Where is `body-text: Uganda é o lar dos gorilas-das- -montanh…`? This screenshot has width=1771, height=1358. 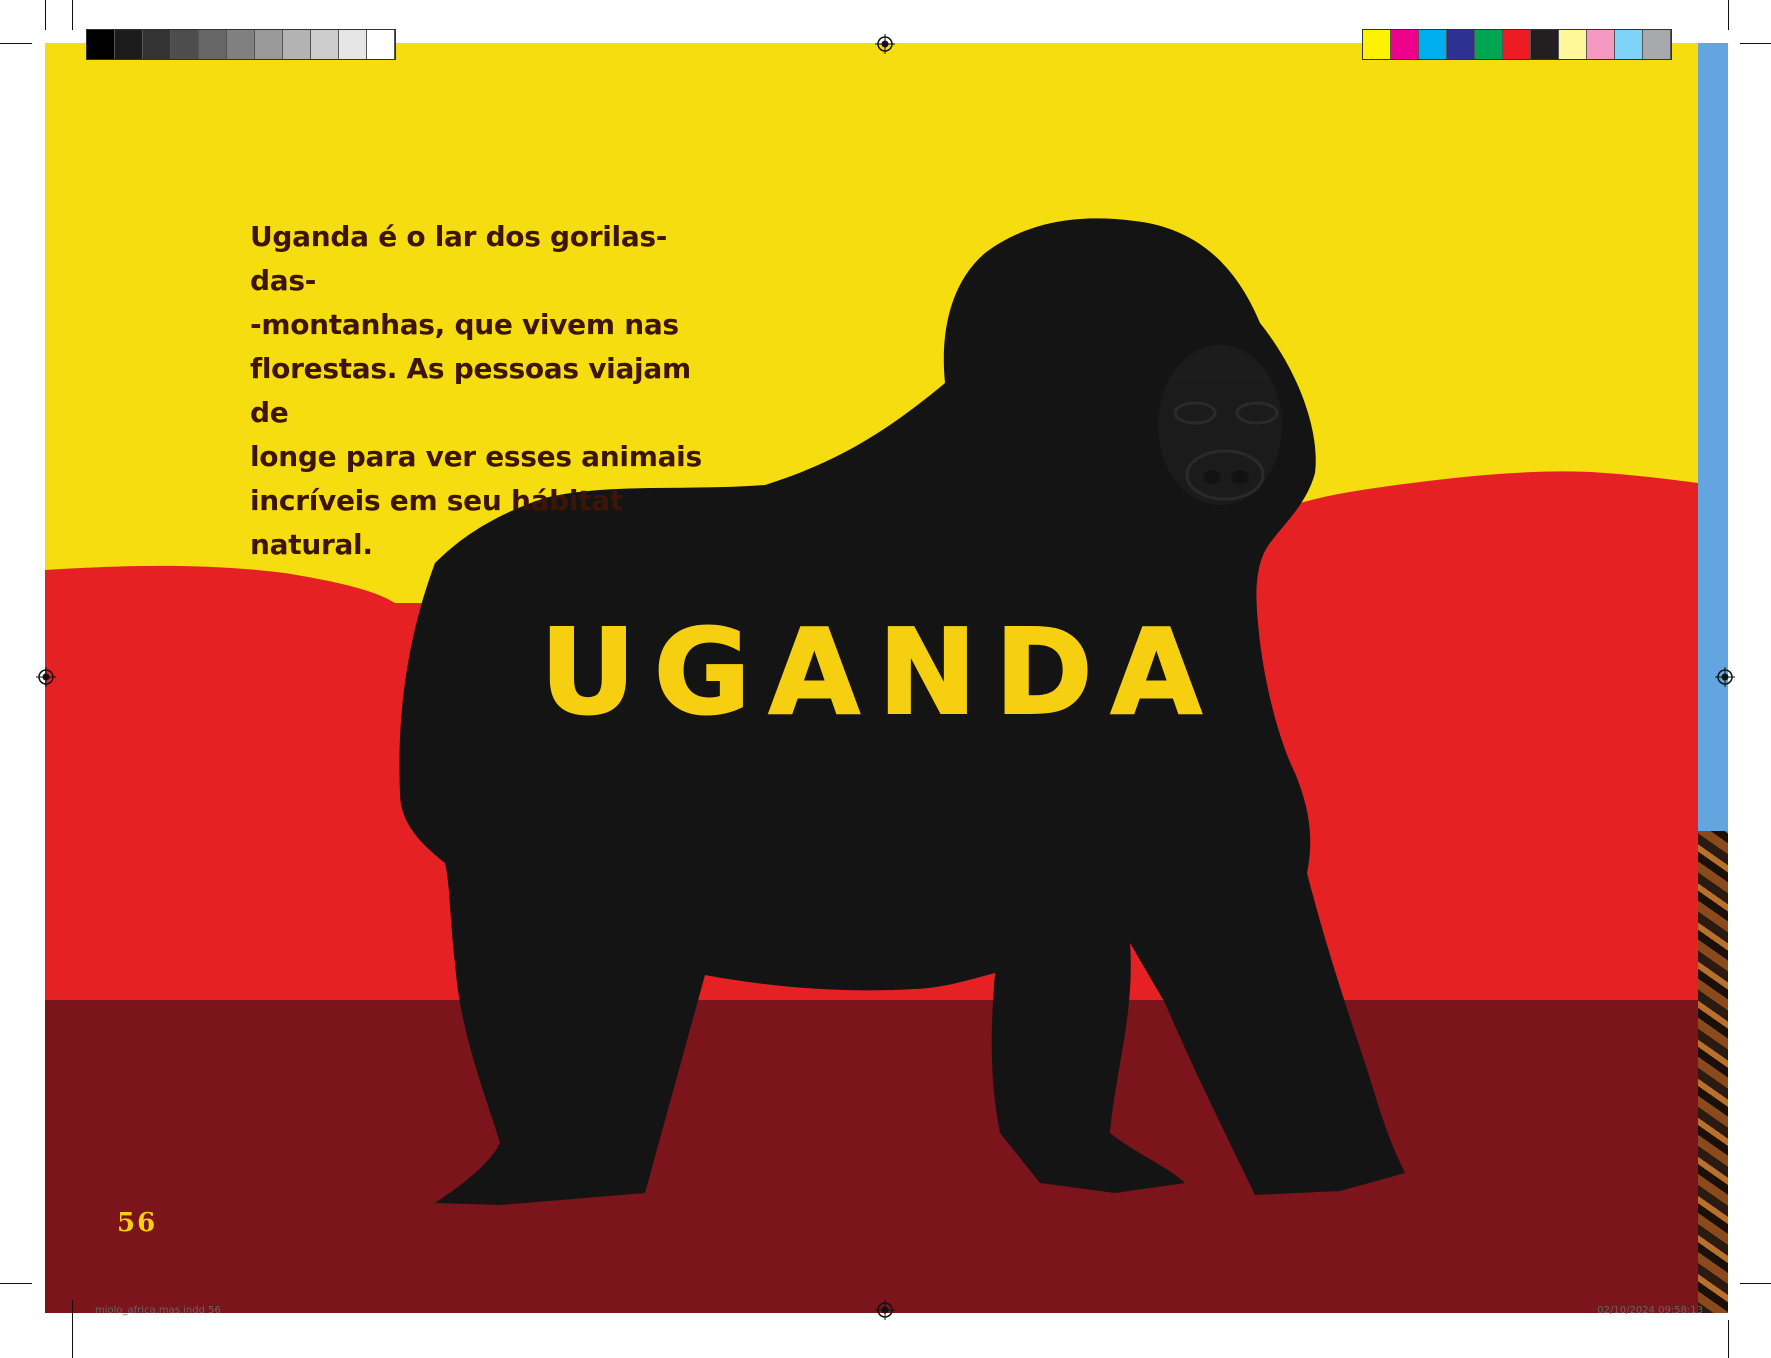
body-text: Uganda é o lar dos gorilas-das- -montanh… is located at coordinates (476, 390).